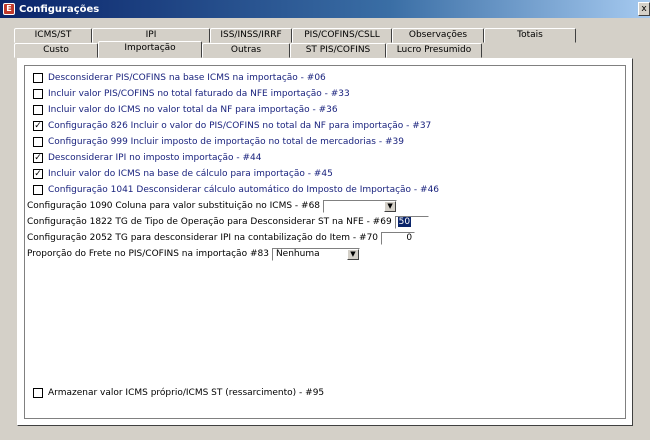 The width and height of the screenshot is (650, 440). What do you see at coordinates (404, 221) in the screenshot?
I see `tg-st-value: 50` at bounding box center [404, 221].